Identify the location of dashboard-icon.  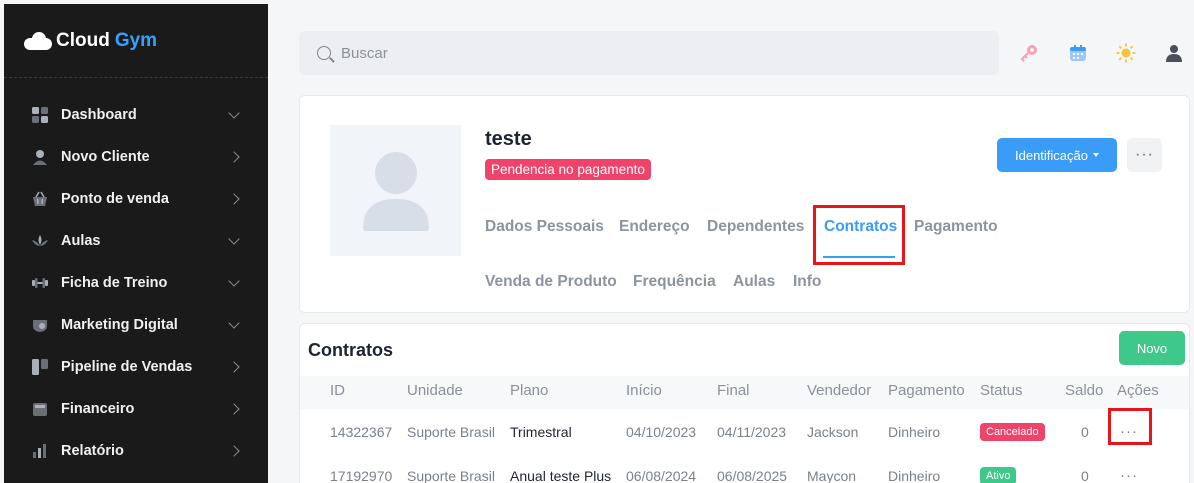
(40, 115).